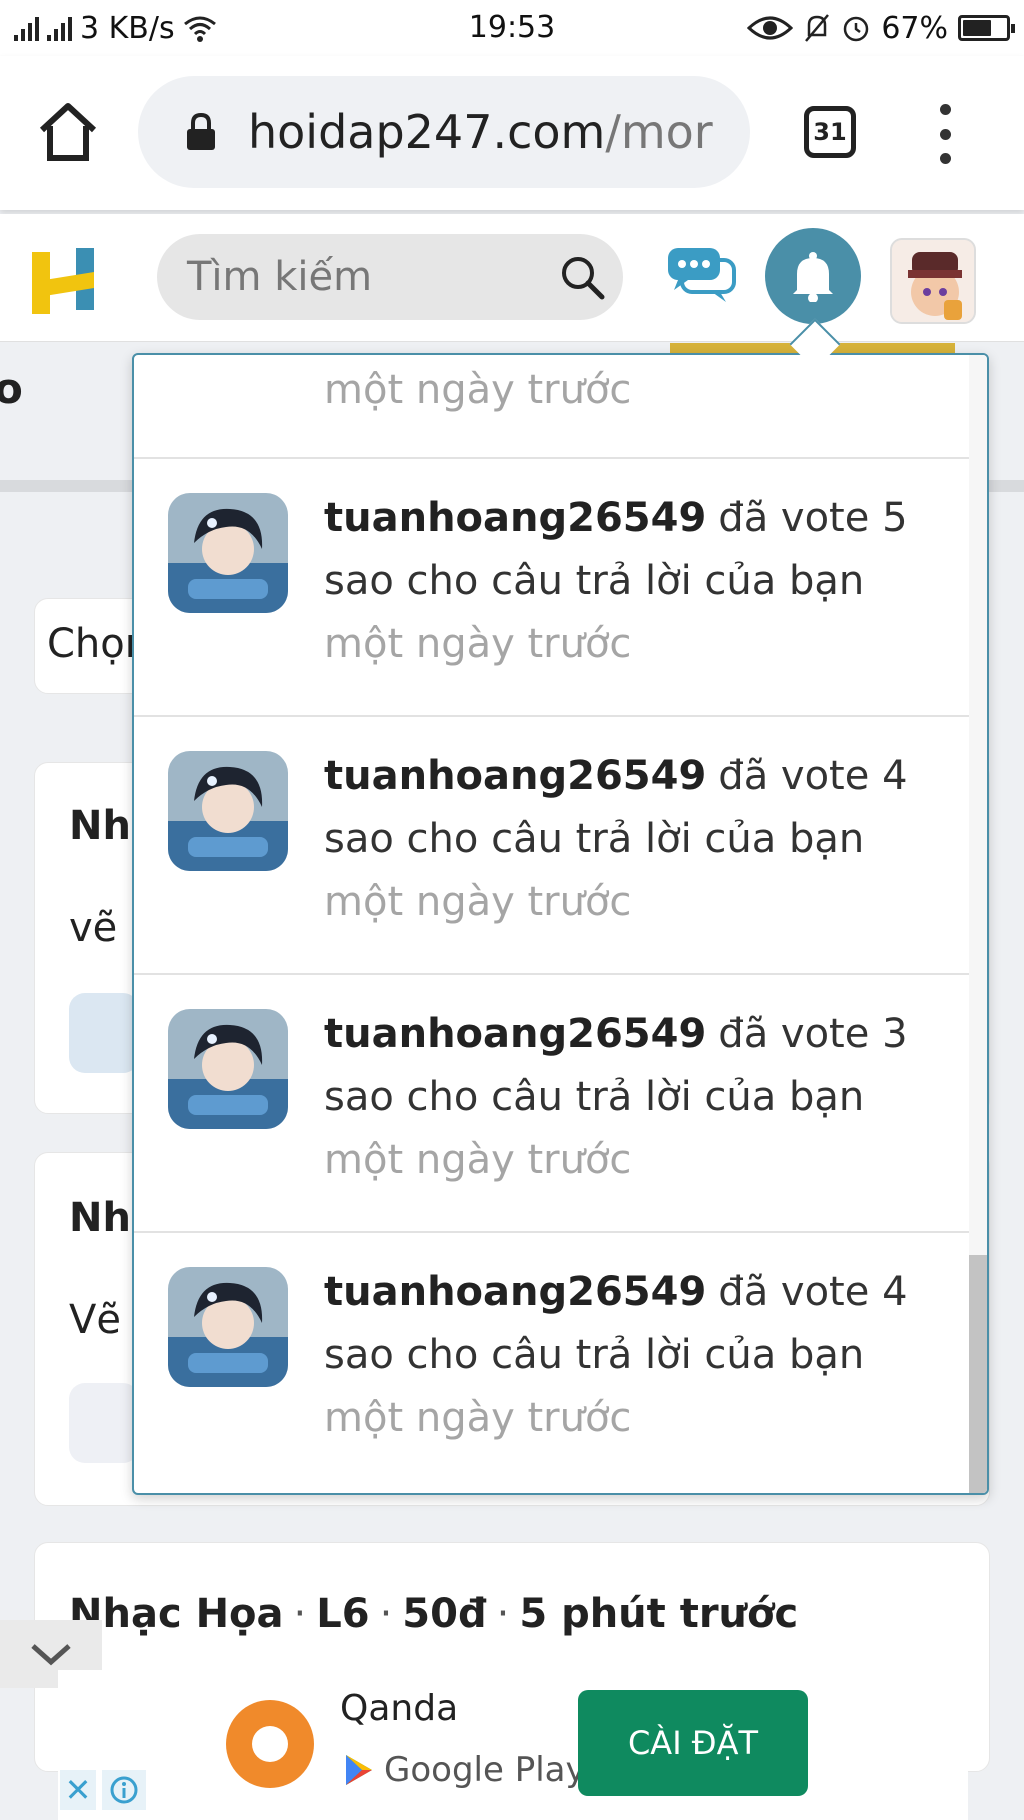 This screenshot has height=1820, width=1024. What do you see at coordinates (444, 1614) in the screenshot?
I see `question-points: 50đ` at bounding box center [444, 1614].